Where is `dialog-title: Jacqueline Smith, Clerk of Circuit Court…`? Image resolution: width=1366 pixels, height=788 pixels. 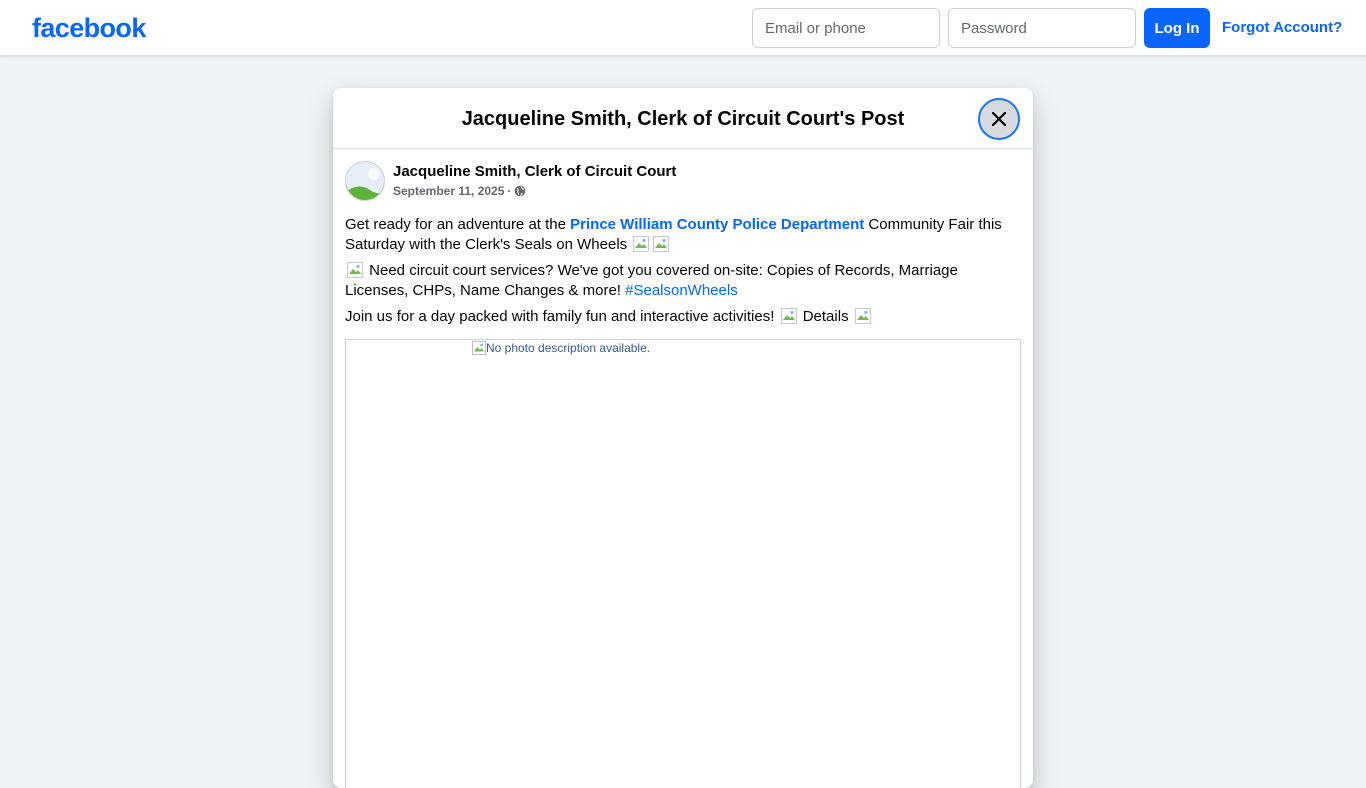
dialog-title: Jacqueline Smith, Clerk of Circuit Court… is located at coordinates (683, 119).